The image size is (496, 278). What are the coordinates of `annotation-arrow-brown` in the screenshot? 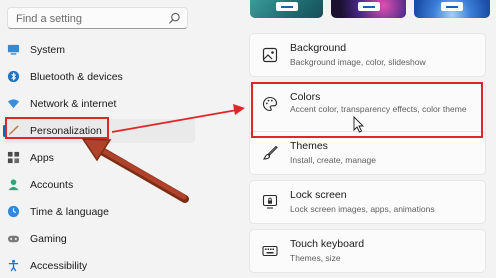 It's located at (135, 170).